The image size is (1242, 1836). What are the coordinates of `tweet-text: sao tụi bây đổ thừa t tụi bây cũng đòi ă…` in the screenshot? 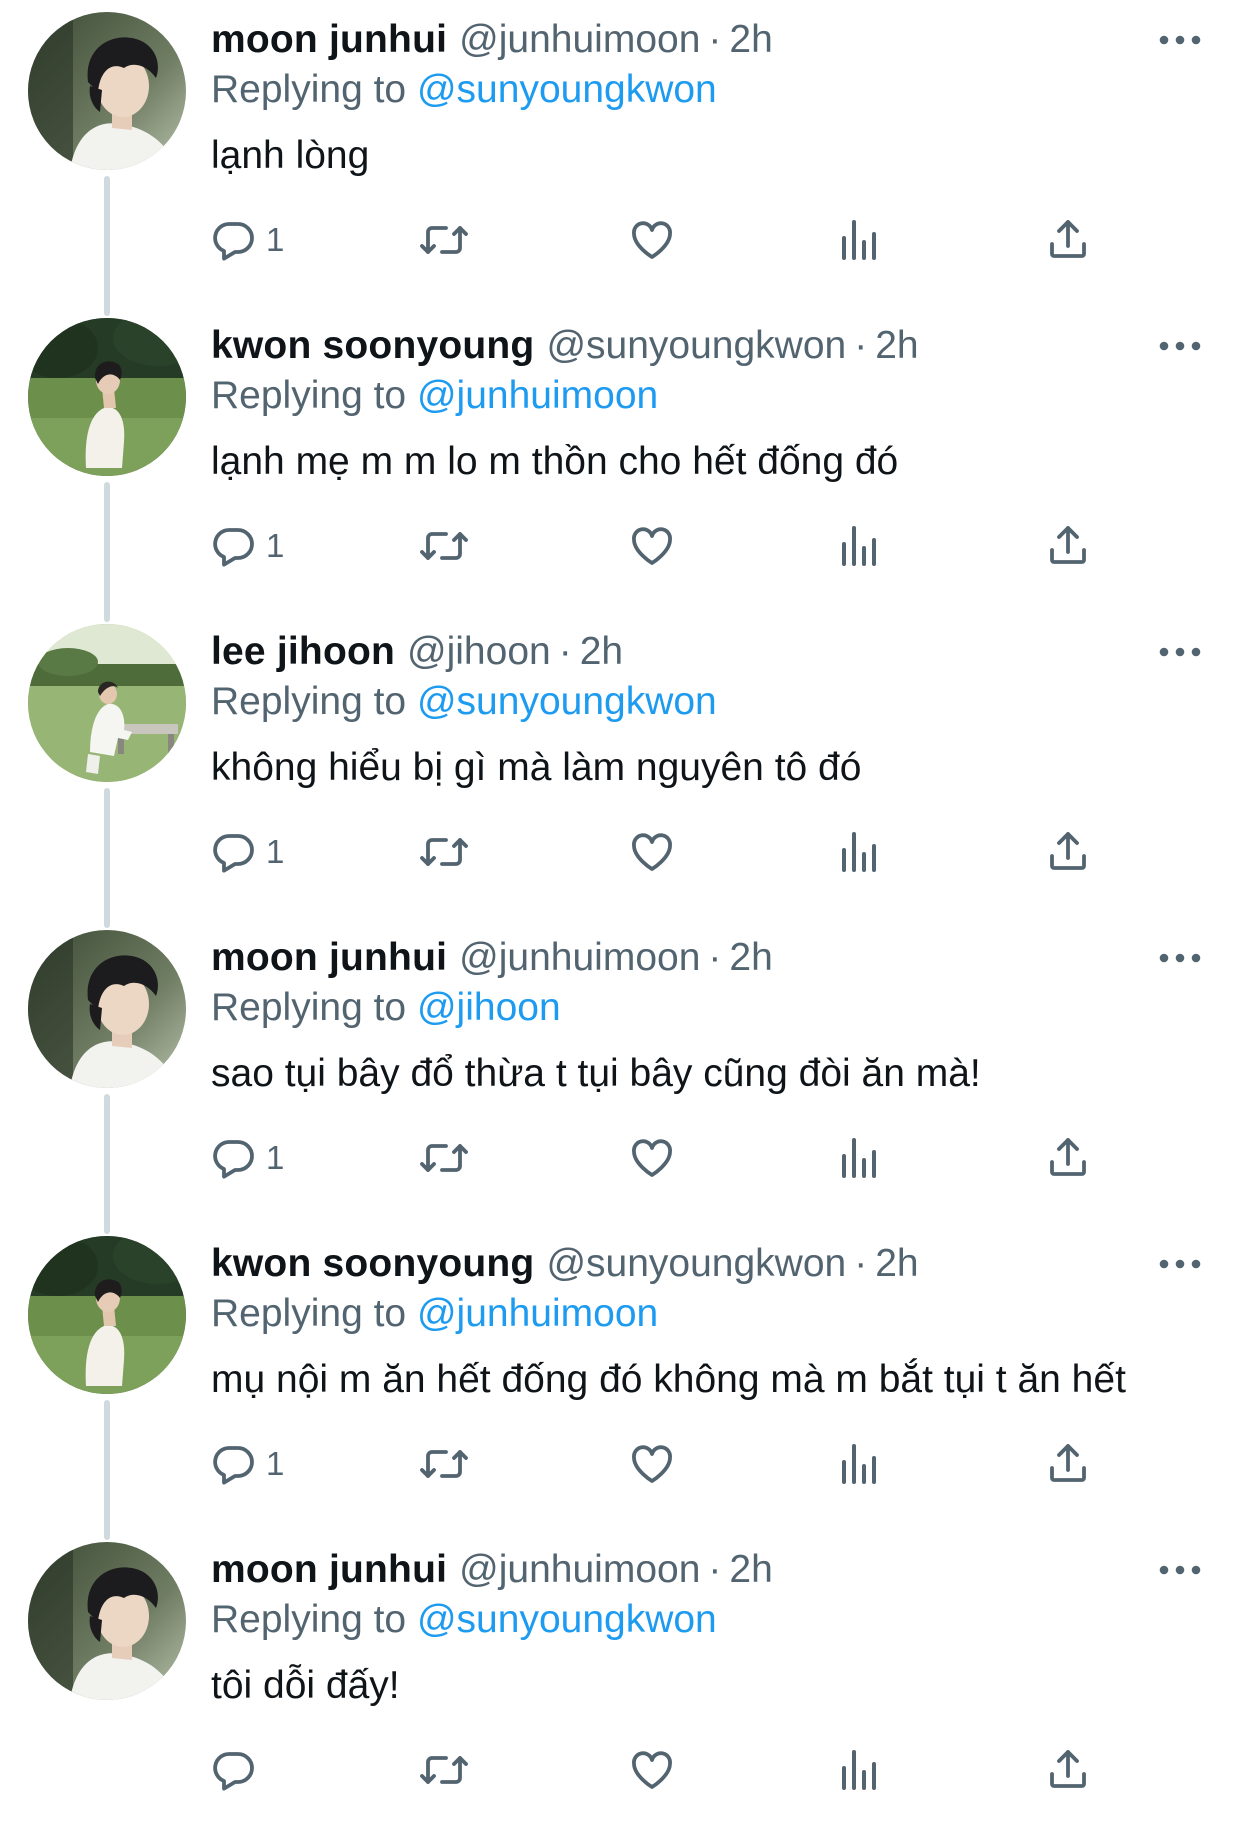 It's located at (596, 1073).